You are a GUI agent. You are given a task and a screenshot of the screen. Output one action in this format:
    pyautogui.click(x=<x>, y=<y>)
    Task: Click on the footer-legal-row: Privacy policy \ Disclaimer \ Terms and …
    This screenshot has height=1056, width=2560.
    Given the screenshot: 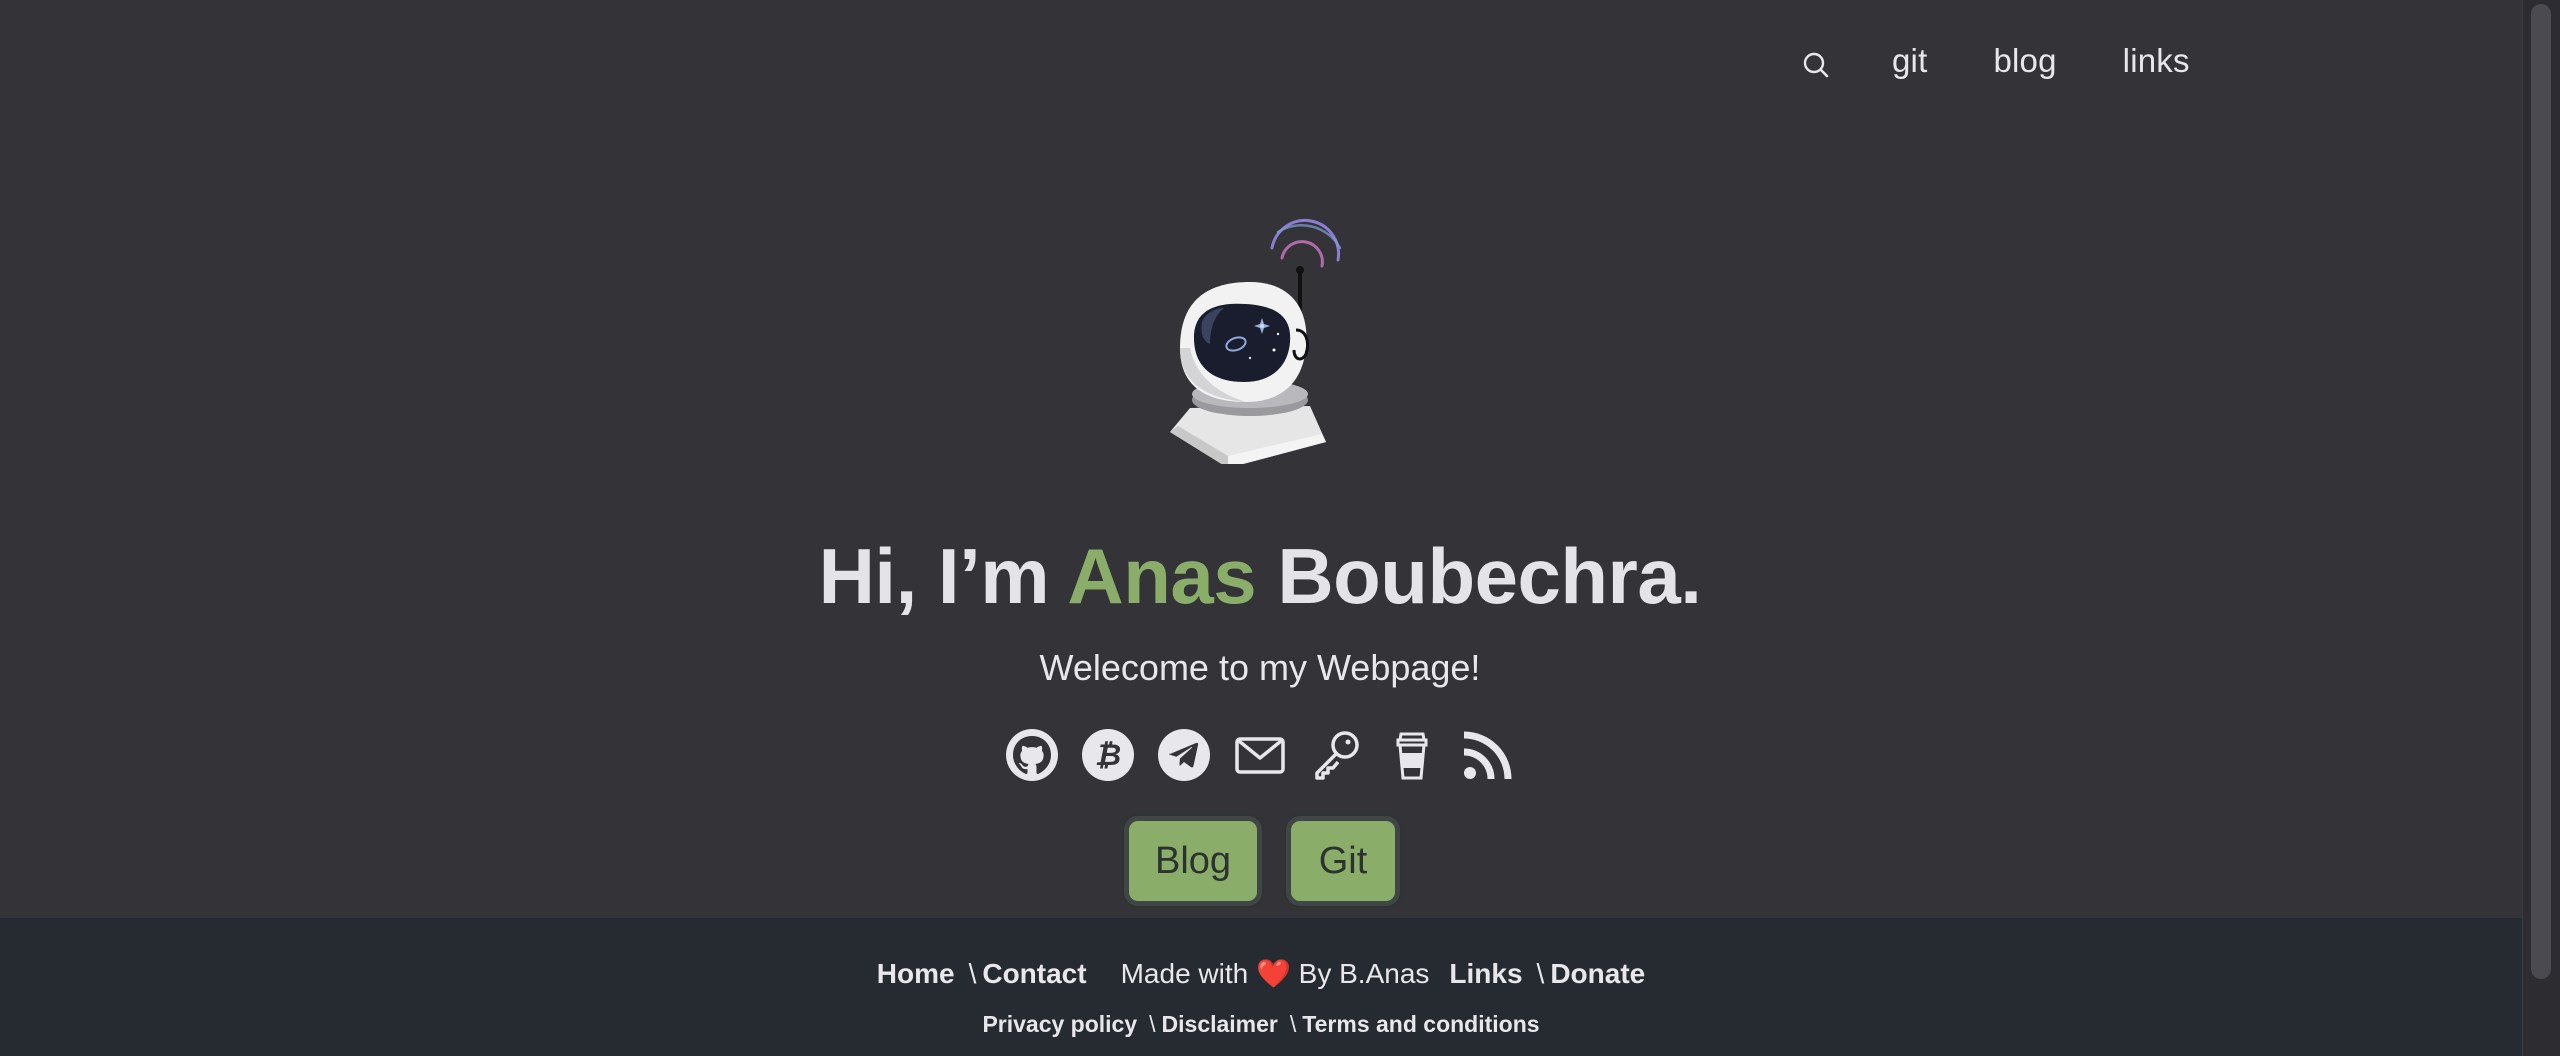 What is the action you would take?
    pyautogui.click(x=1261, y=1024)
    